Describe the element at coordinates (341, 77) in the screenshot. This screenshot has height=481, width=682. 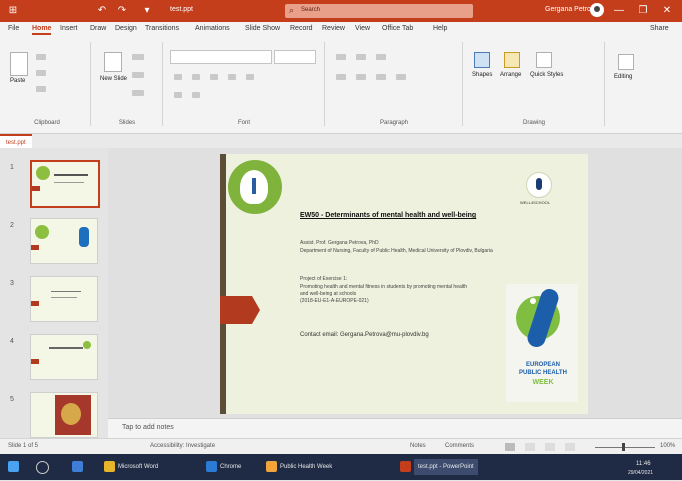
I see `align-left-icon` at that location.